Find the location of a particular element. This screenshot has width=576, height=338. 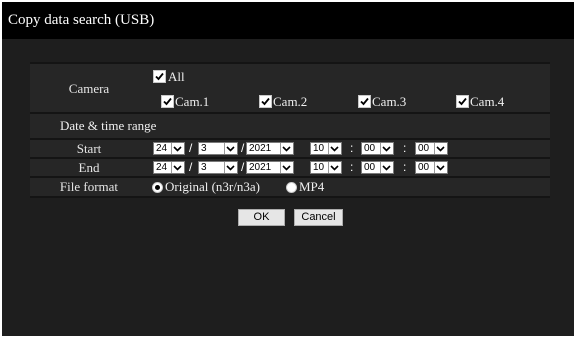

start-row: Start 24 / 3 / 2021 10 : 00 : 00 is located at coordinates (290, 148).